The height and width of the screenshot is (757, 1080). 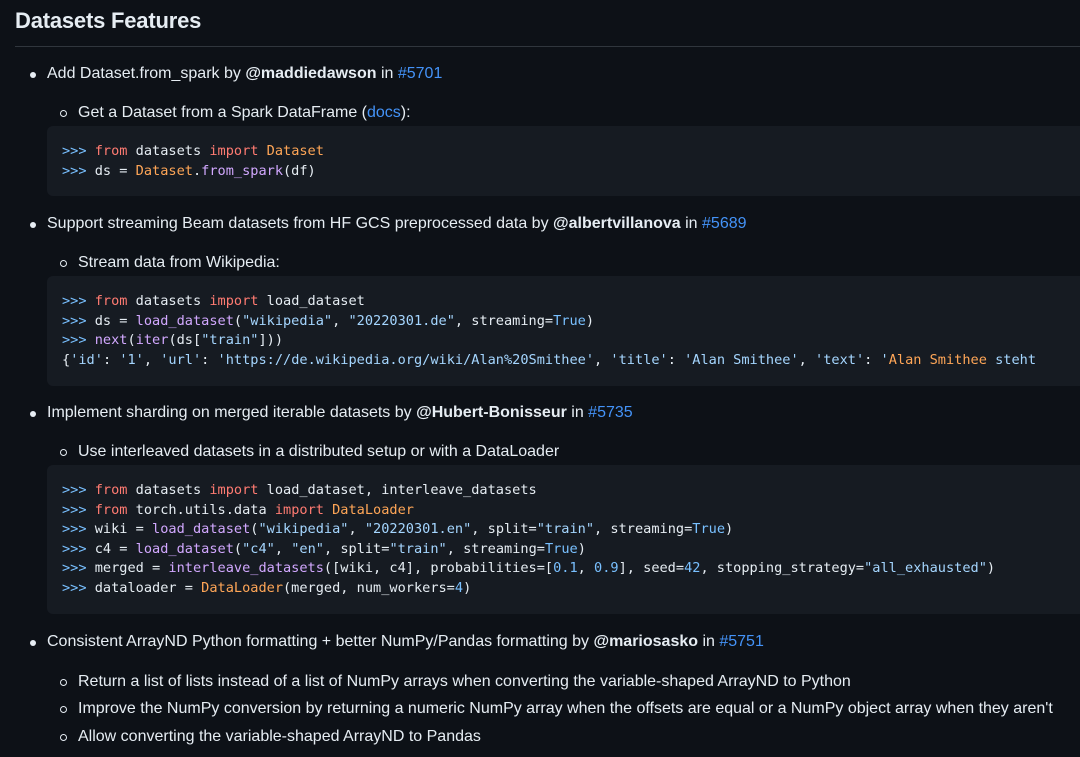 I want to click on code-token: , streaming=, so click(x=643, y=529).